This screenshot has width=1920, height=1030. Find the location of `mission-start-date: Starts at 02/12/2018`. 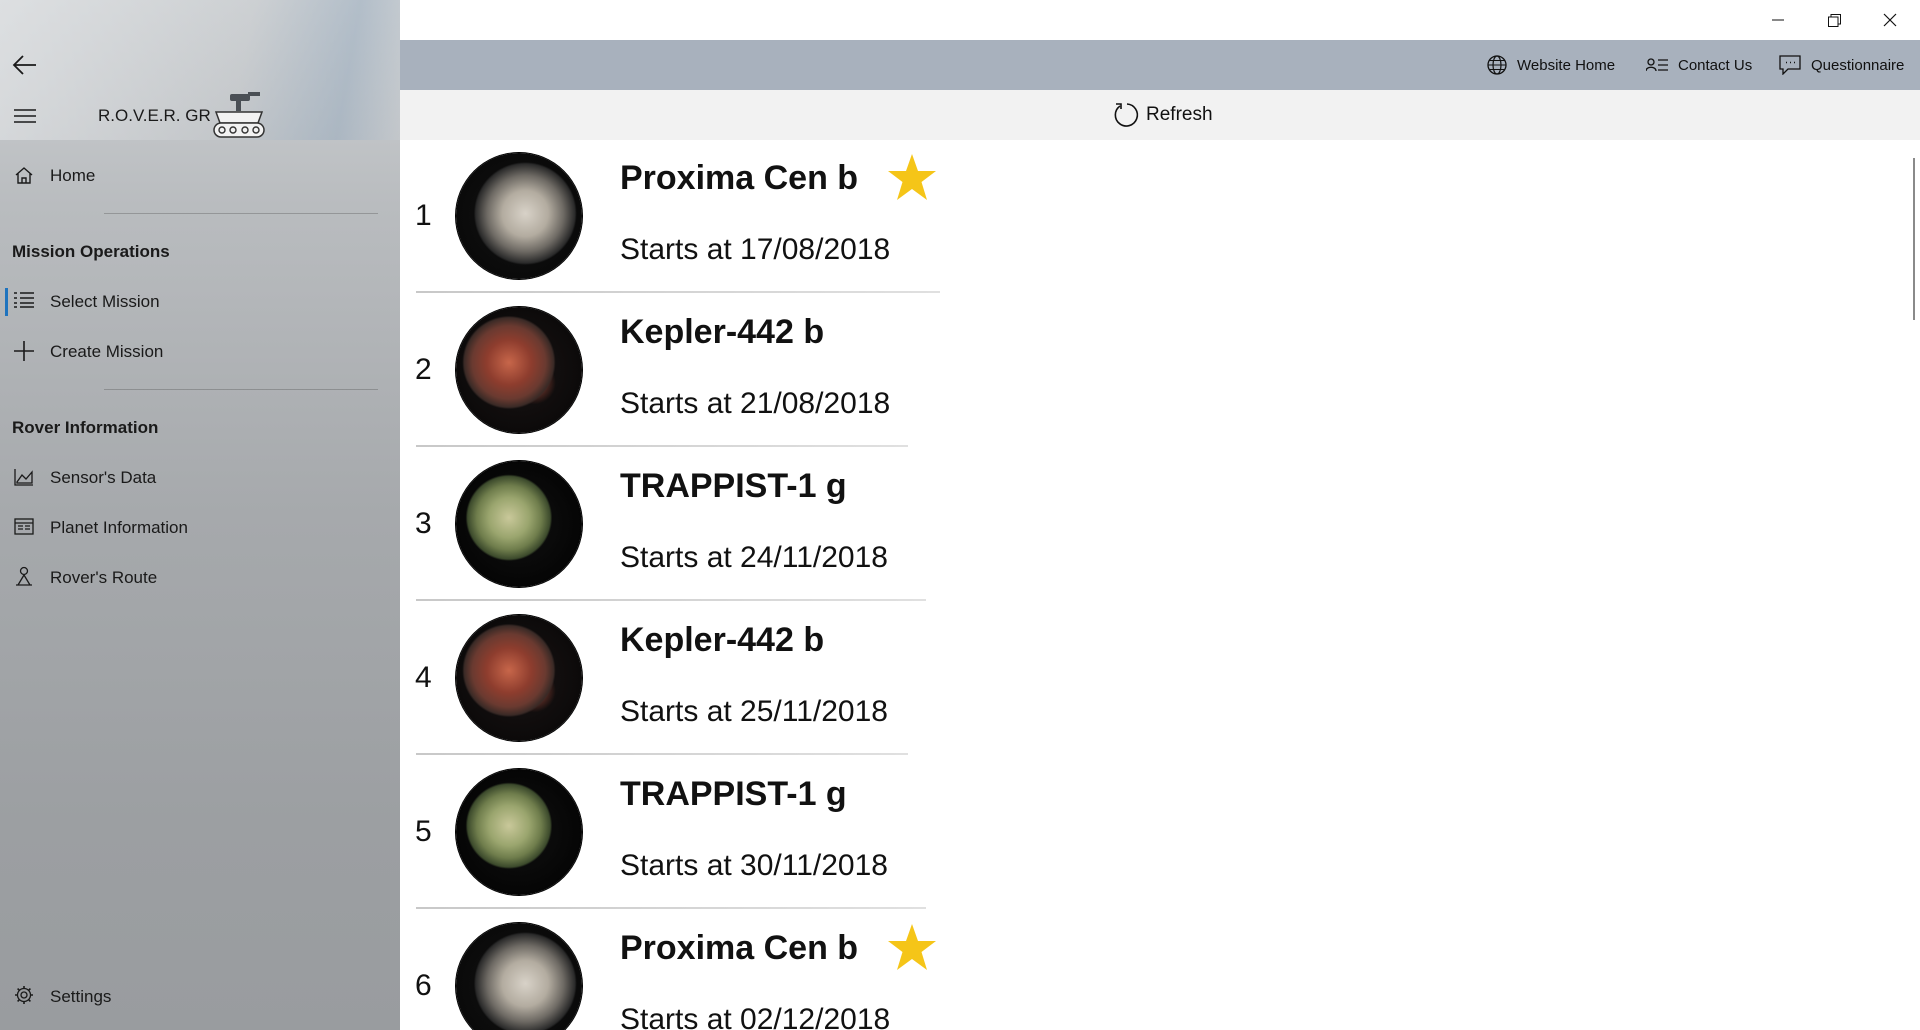

mission-start-date: Starts at 02/12/2018 is located at coordinates (755, 1016).